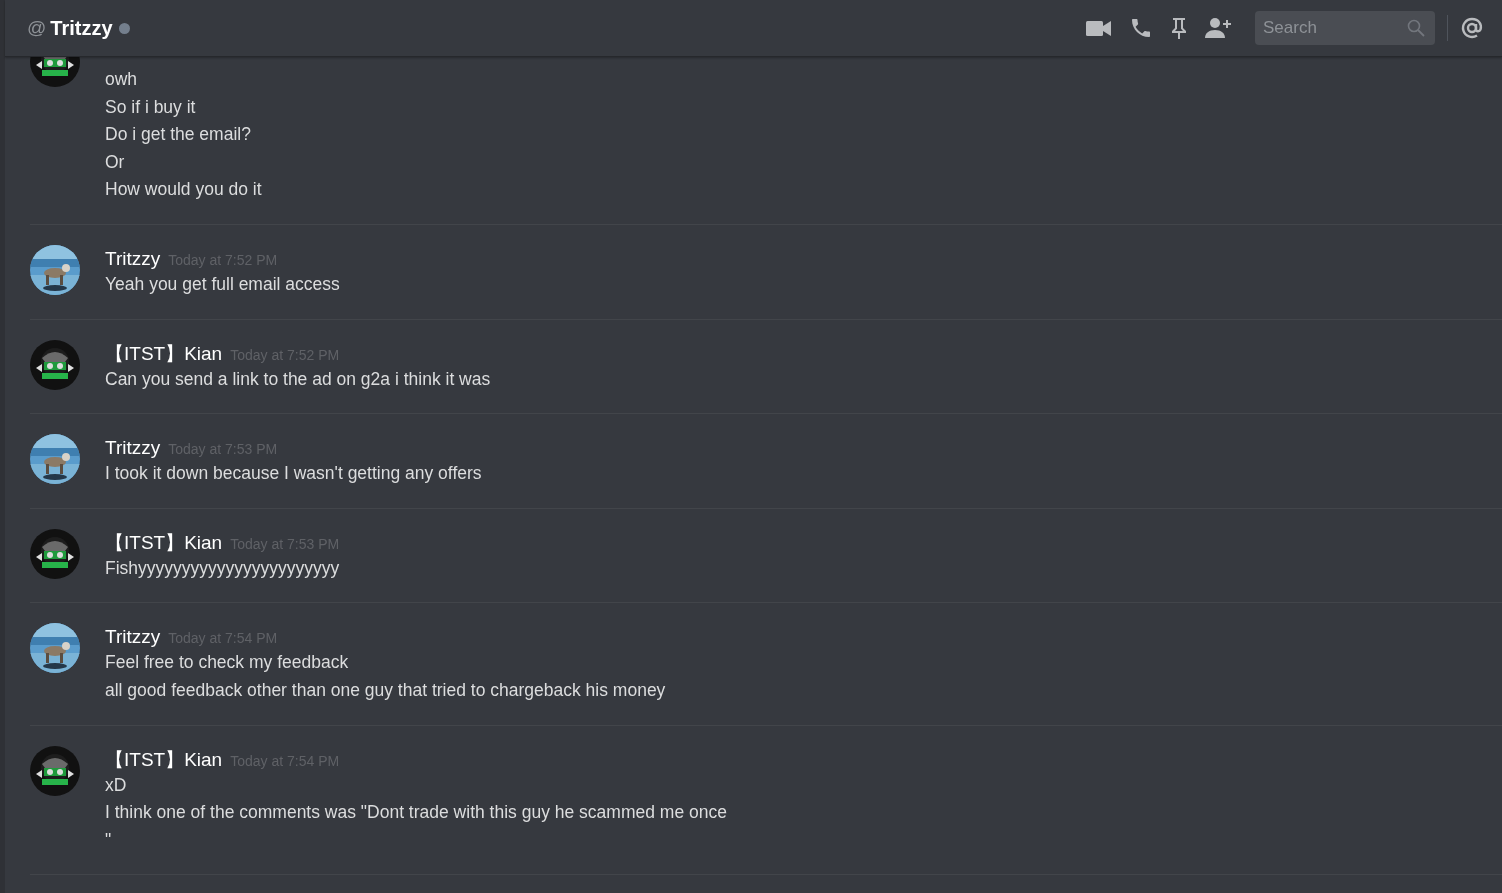 This screenshot has width=1502, height=893. I want to click on channel-title: Tritzzy, so click(81, 28).